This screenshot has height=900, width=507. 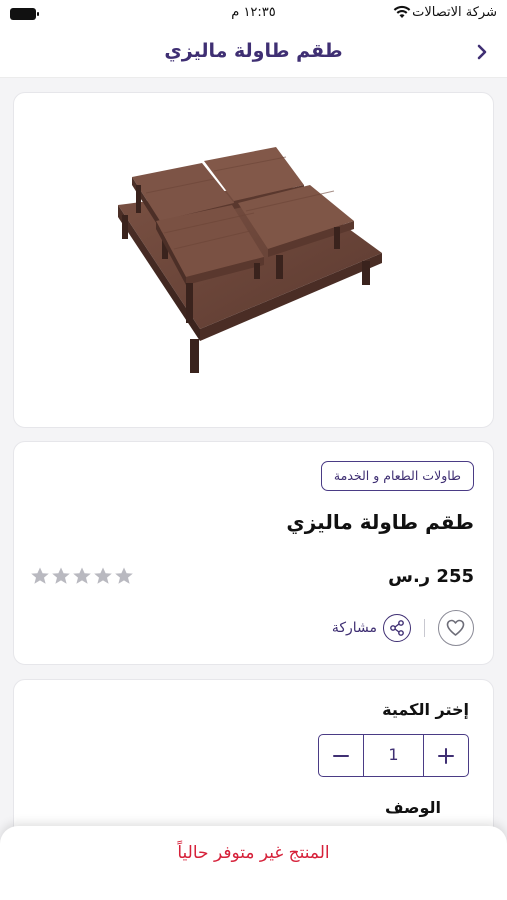 I want to click on product-name: طقم طاولة ماليزي, so click(x=380, y=522).